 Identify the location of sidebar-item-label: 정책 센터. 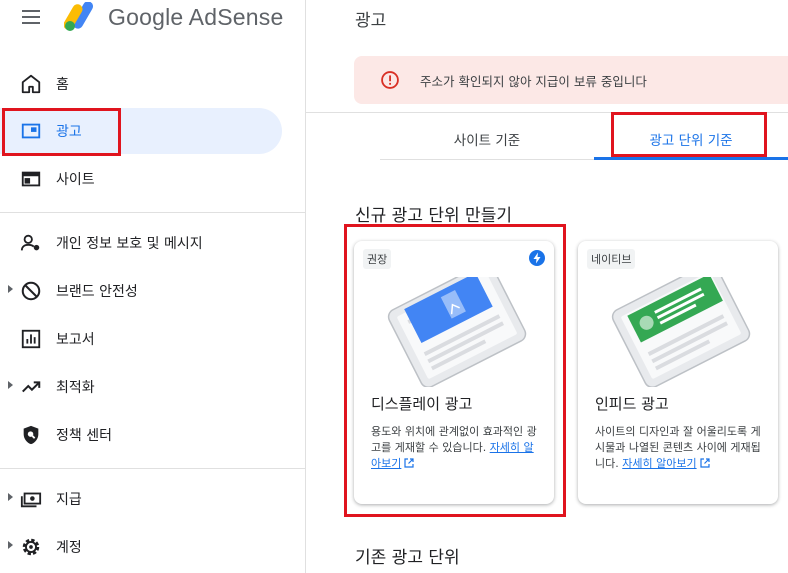
(84, 436).